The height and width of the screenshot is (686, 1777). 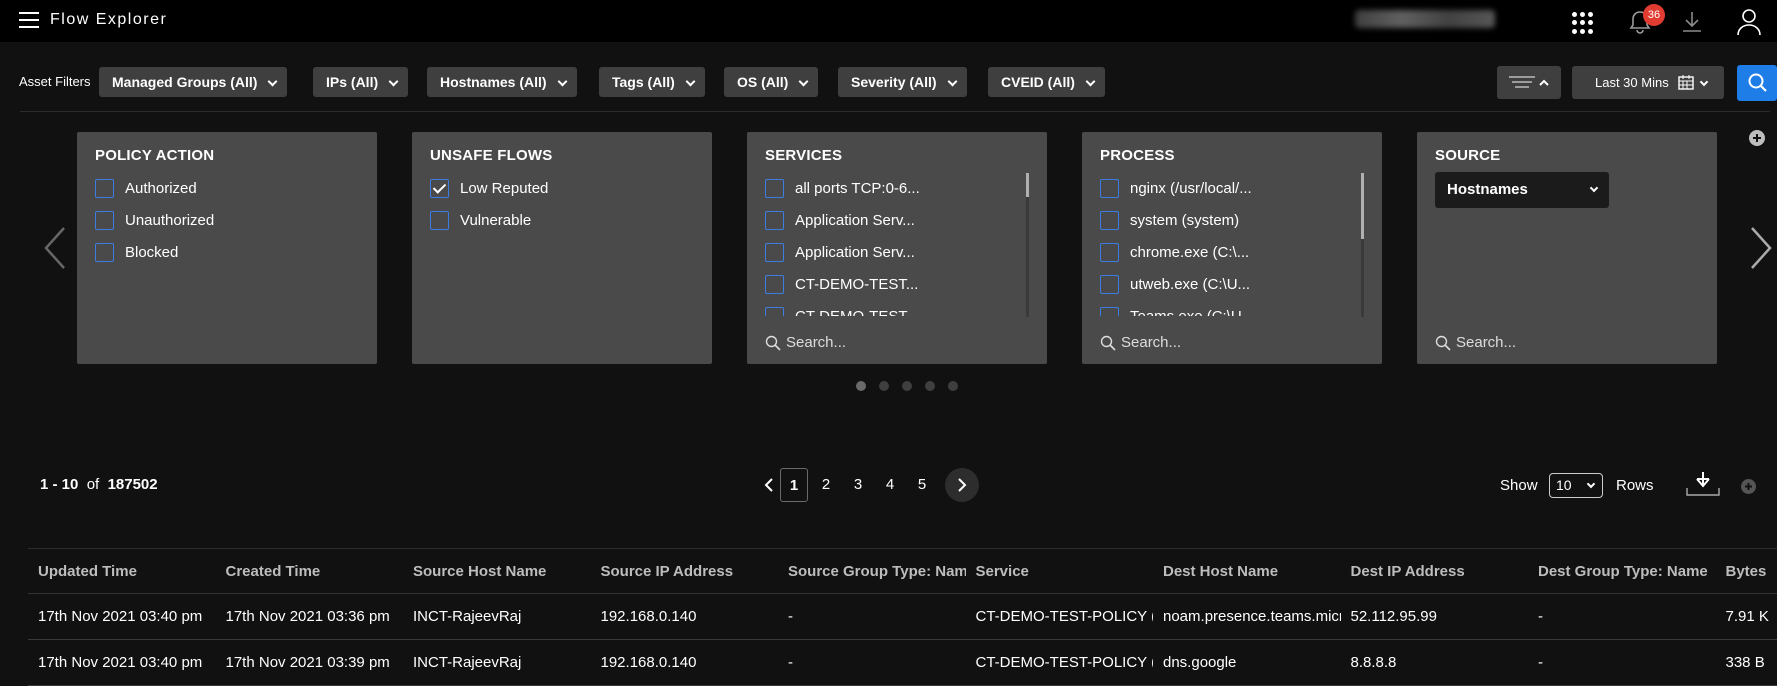 I want to click on column-header: Dest Group Type: Name, so click(x=1622, y=571).